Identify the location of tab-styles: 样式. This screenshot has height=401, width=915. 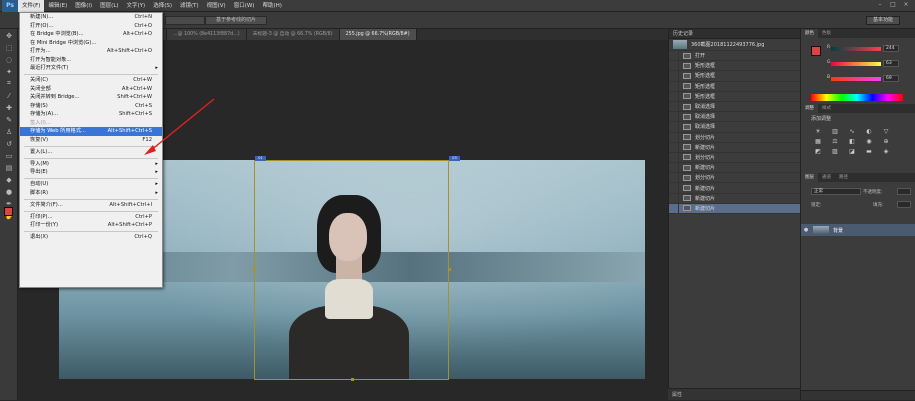
(826, 108).